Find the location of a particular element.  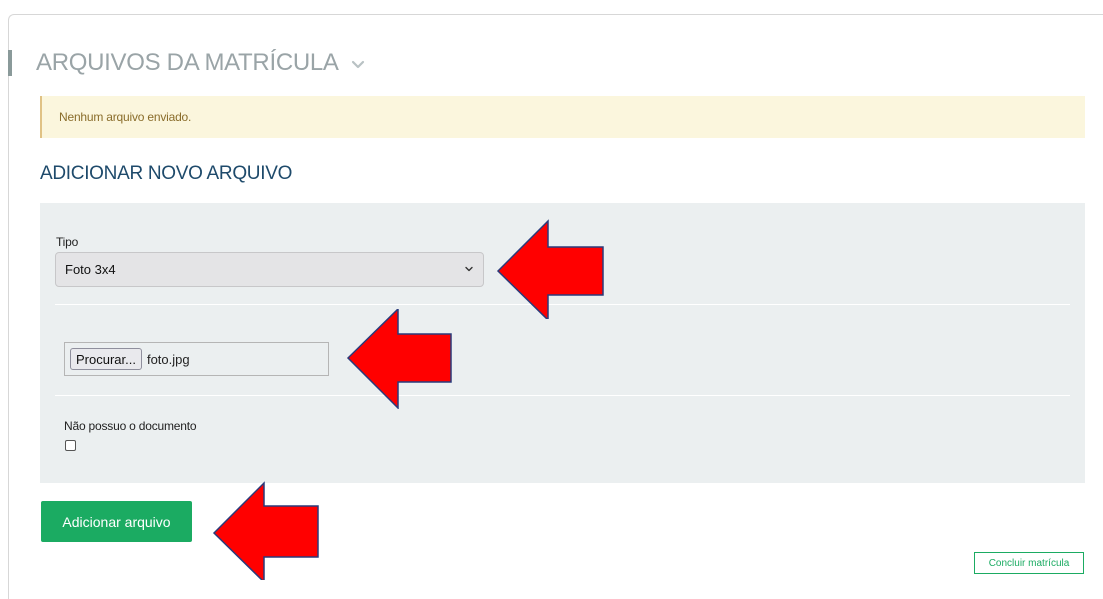

selected-file-name: foto.jpg is located at coordinates (168, 359).